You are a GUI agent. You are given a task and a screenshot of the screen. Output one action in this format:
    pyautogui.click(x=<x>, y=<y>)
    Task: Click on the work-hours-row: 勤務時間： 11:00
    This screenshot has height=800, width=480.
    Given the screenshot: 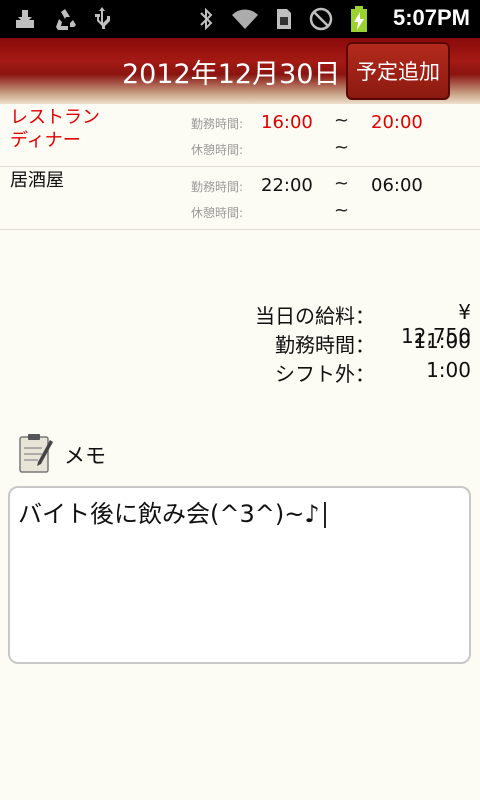 What is the action you would take?
    pyautogui.click(x=321, y=343)
    